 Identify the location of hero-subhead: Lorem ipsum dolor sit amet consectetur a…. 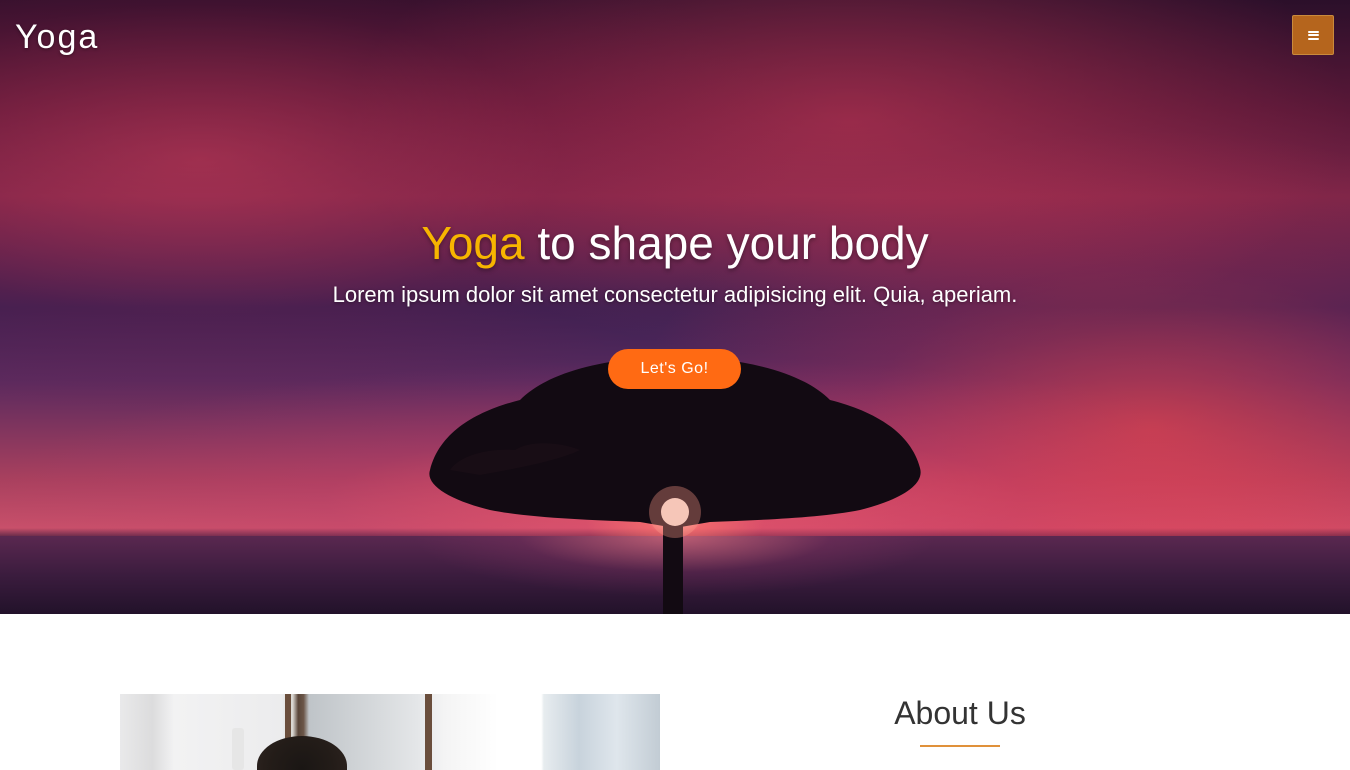
(675, 294).